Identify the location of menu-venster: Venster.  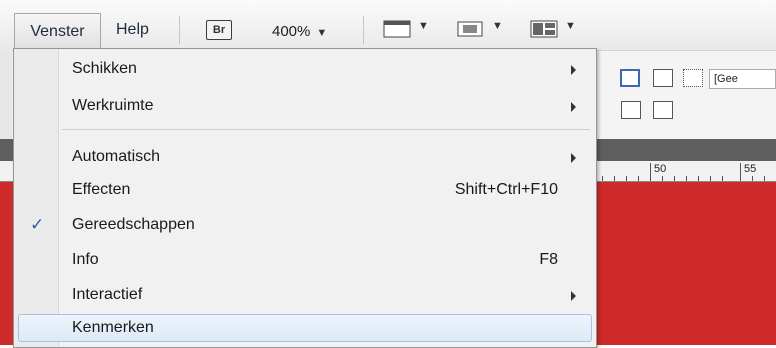
(57, 31).